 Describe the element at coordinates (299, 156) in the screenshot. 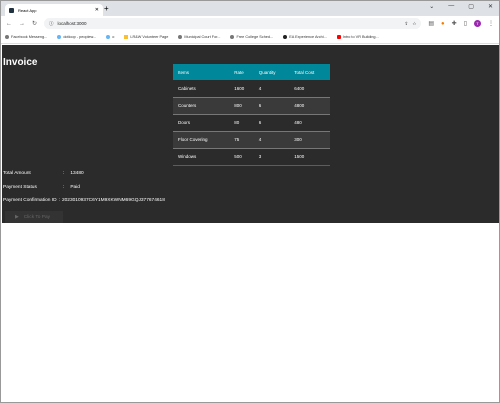

I see `table-cell: 1500` at that location.